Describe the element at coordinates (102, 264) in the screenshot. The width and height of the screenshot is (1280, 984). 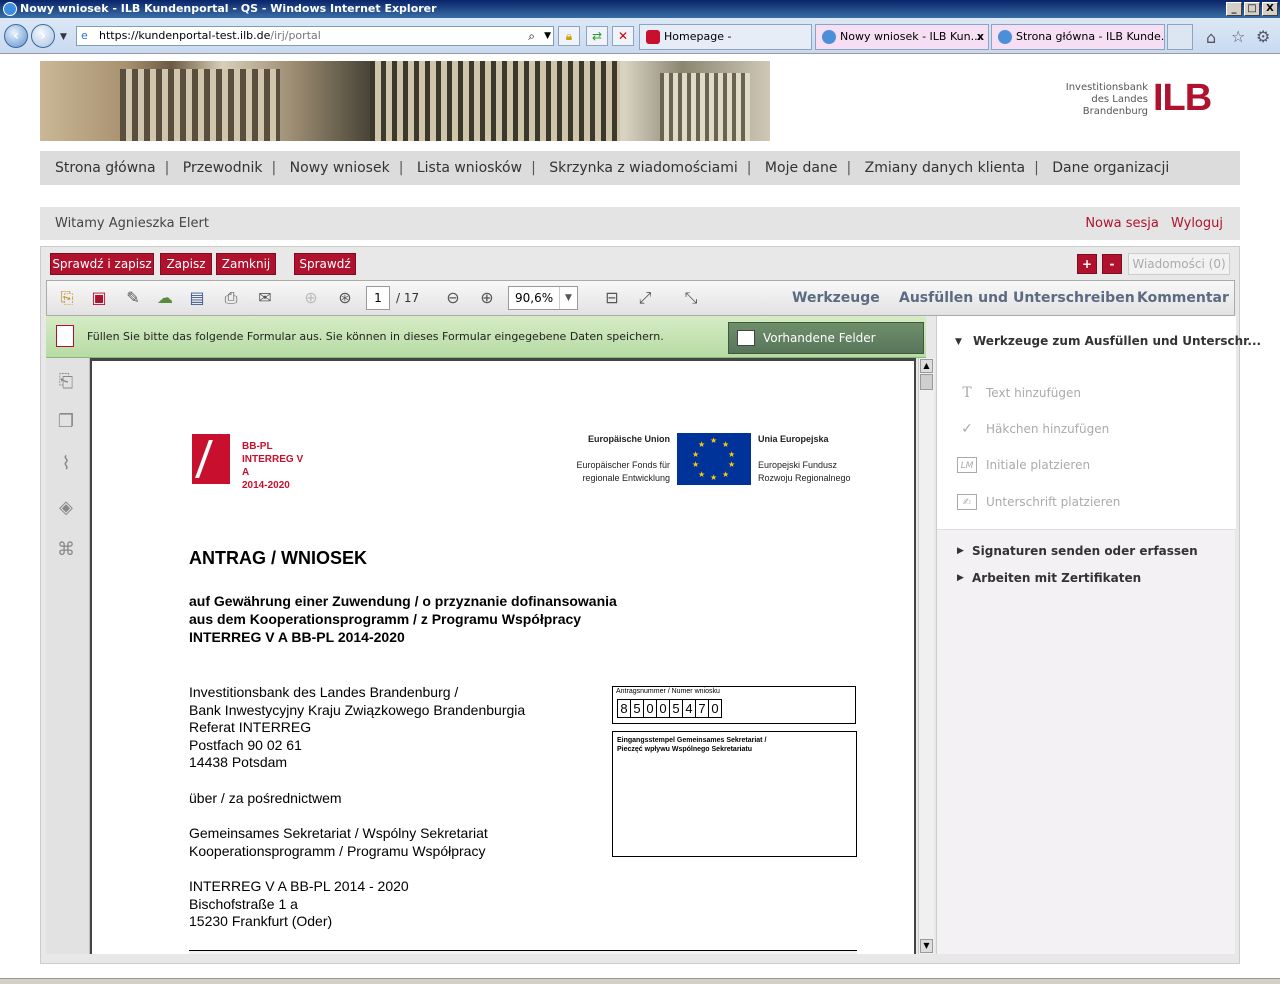
I see `check-and-save-button: Sprawdź i zapisz` at that location.